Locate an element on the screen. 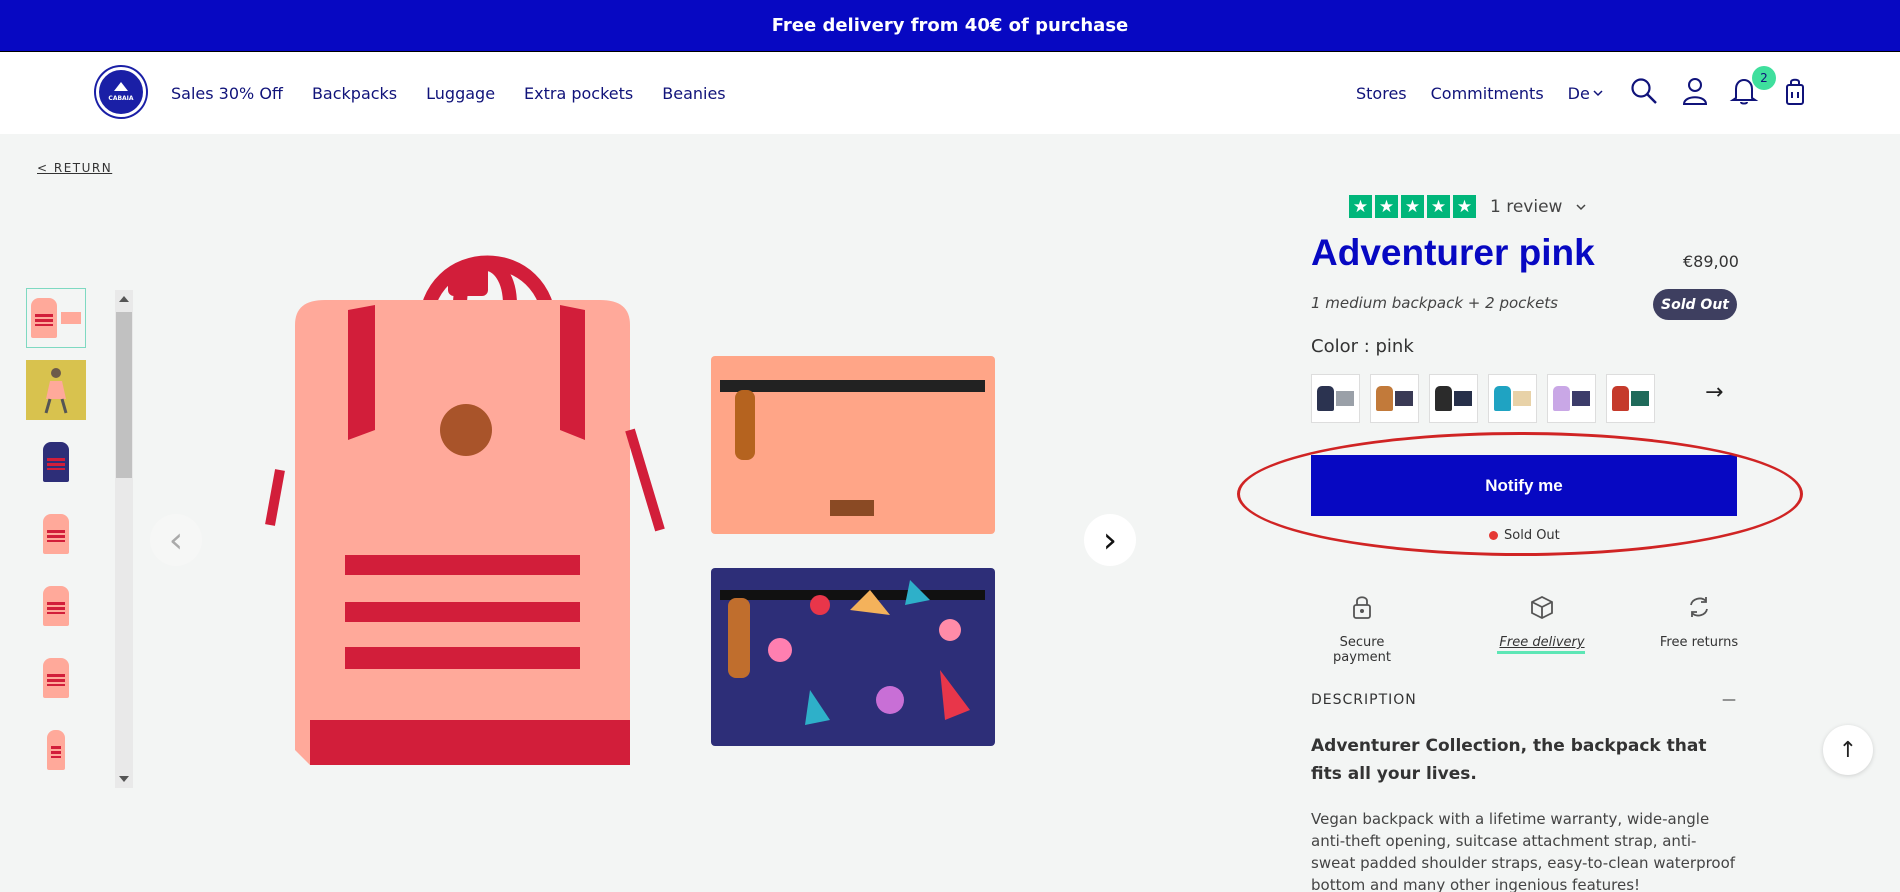 Image resolution: width=1900 pixels, height=892 pixels. thumbnail-lifestyle is located at coordinates (56, 390).